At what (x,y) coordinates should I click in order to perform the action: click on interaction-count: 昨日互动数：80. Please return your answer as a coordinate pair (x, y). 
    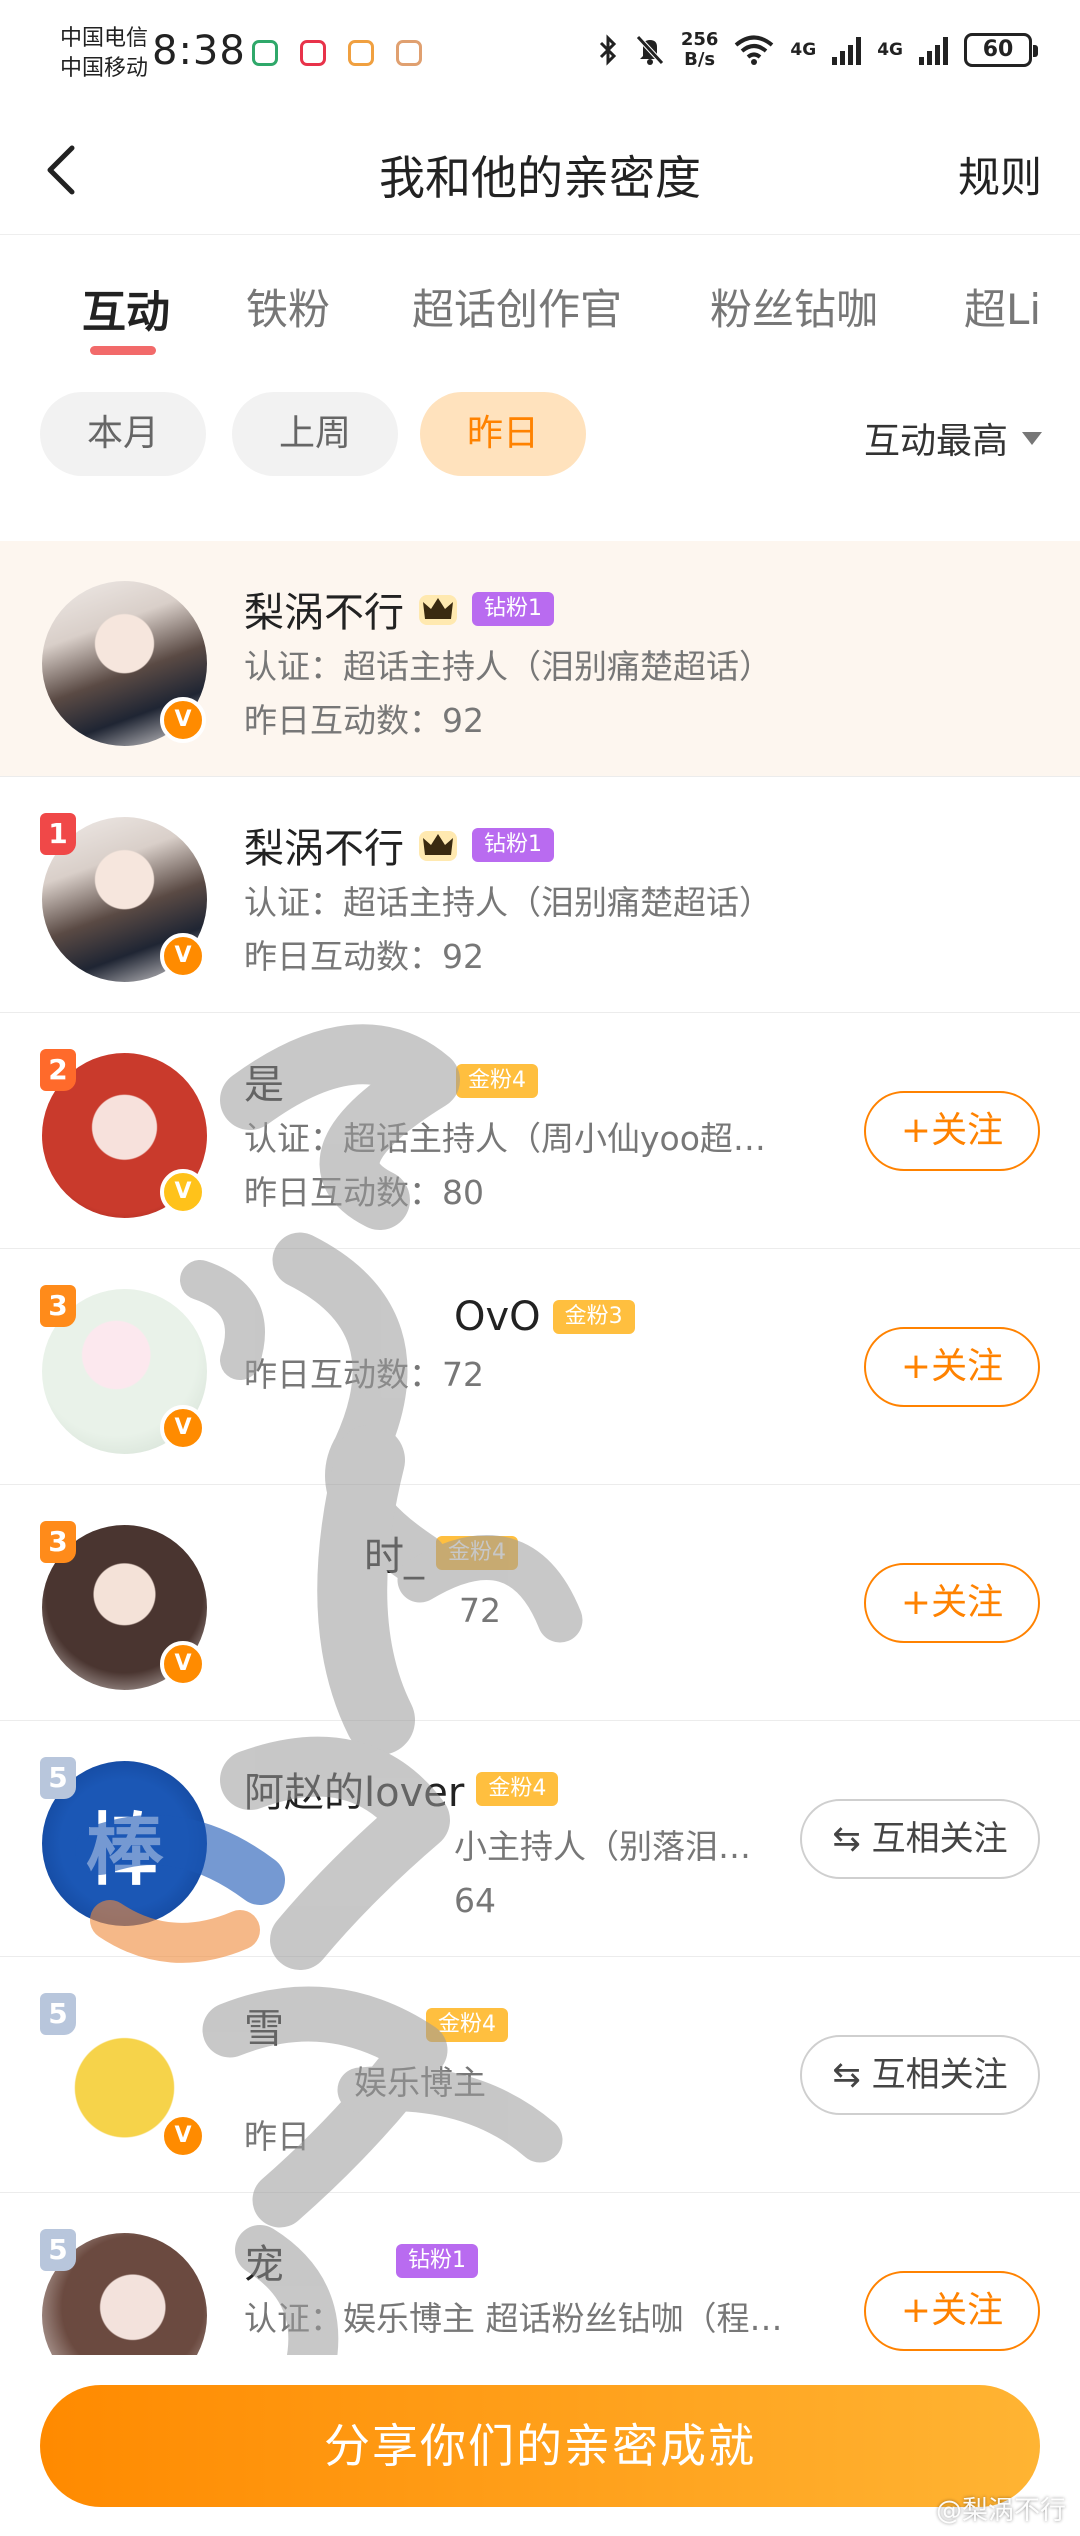
    Looking at the image, I should click on (364, 1192).